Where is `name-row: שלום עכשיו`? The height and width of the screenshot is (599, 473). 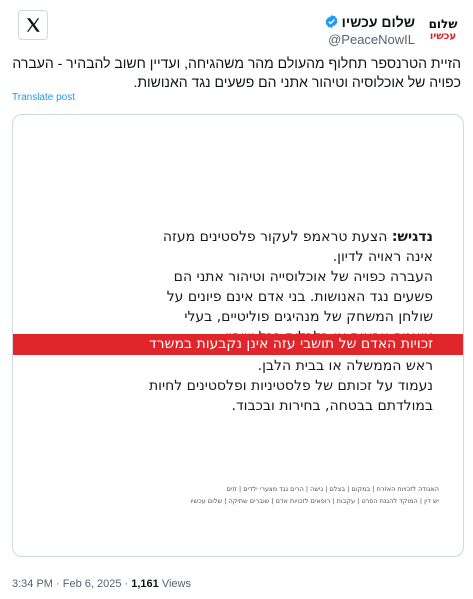
name-row: שלום עכשיו is located at coordinates (369, 22).